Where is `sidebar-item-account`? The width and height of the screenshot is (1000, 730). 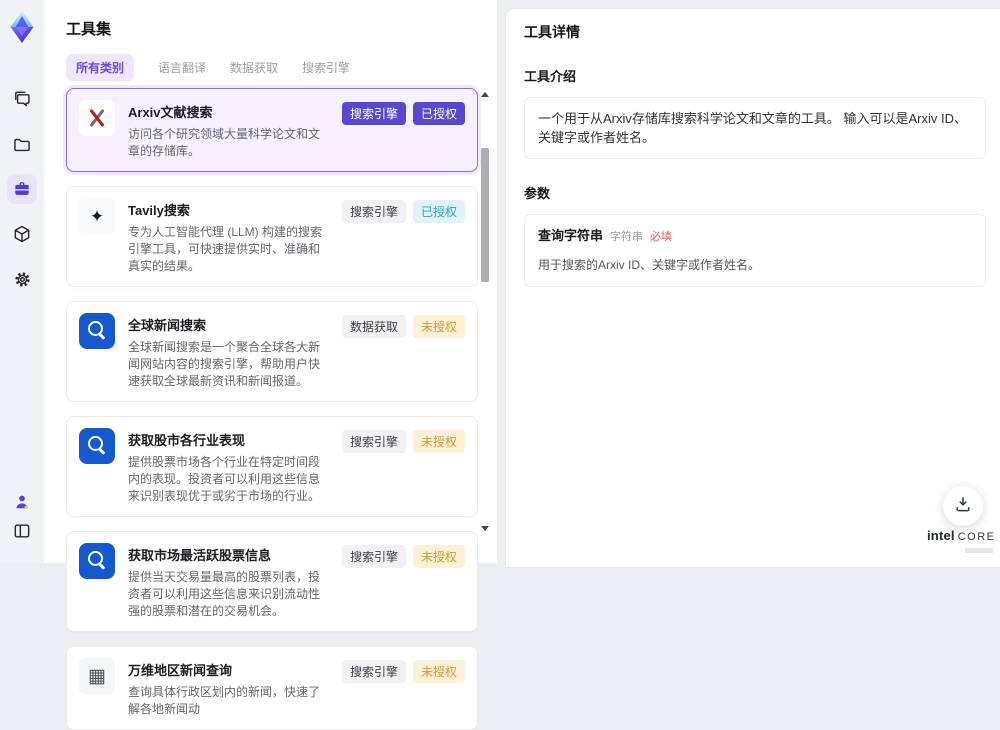 sidebar-item-account is located at coordinates (22, 502).